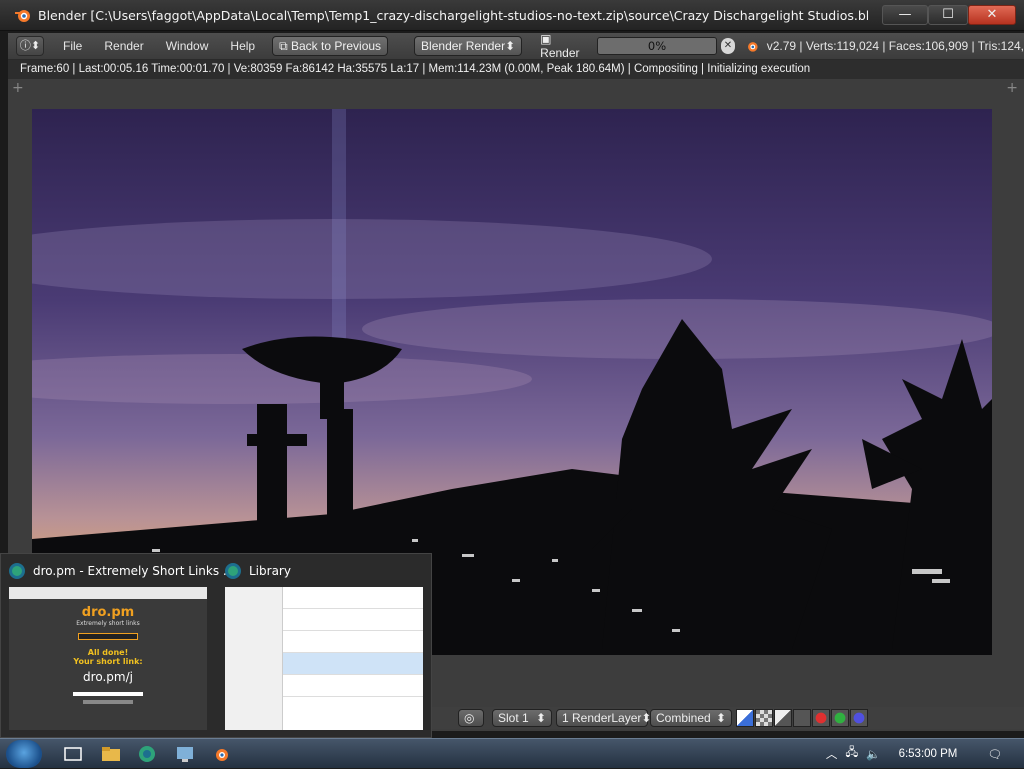 This screenshot has width=1024, height=769. What do you see at coordinates (745, 718) in the screenshot?
I see `draw-rgb-alpha-icon` at bounding box center [745, 718].